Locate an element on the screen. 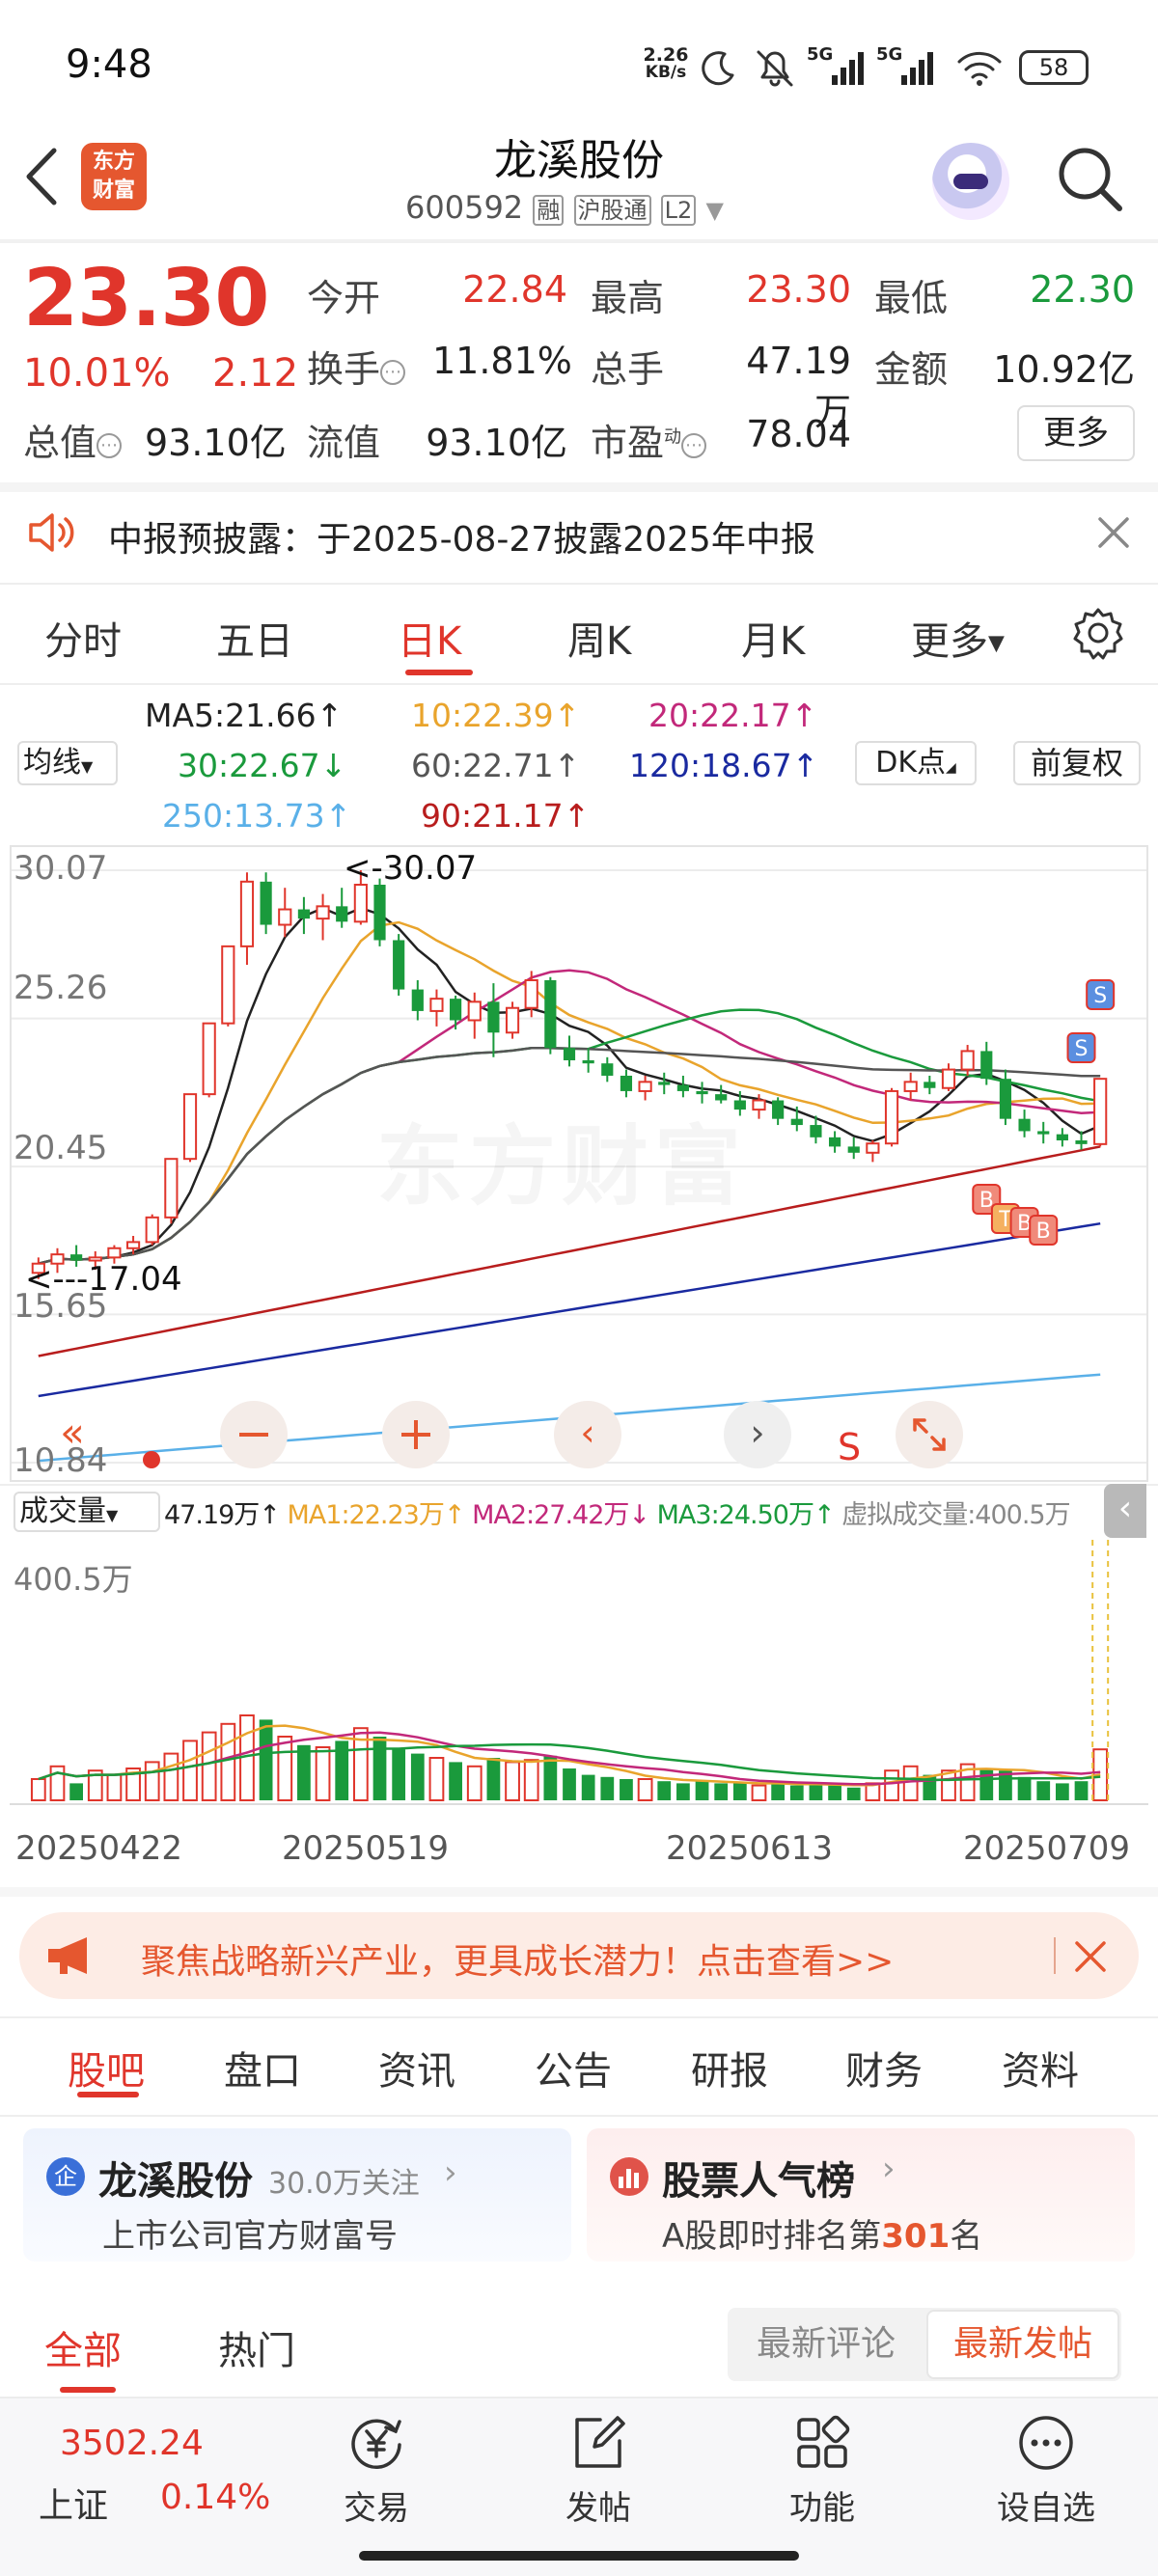  vol-ma2: MA2:27.42万↓ is located at coordinates (561, 1515).